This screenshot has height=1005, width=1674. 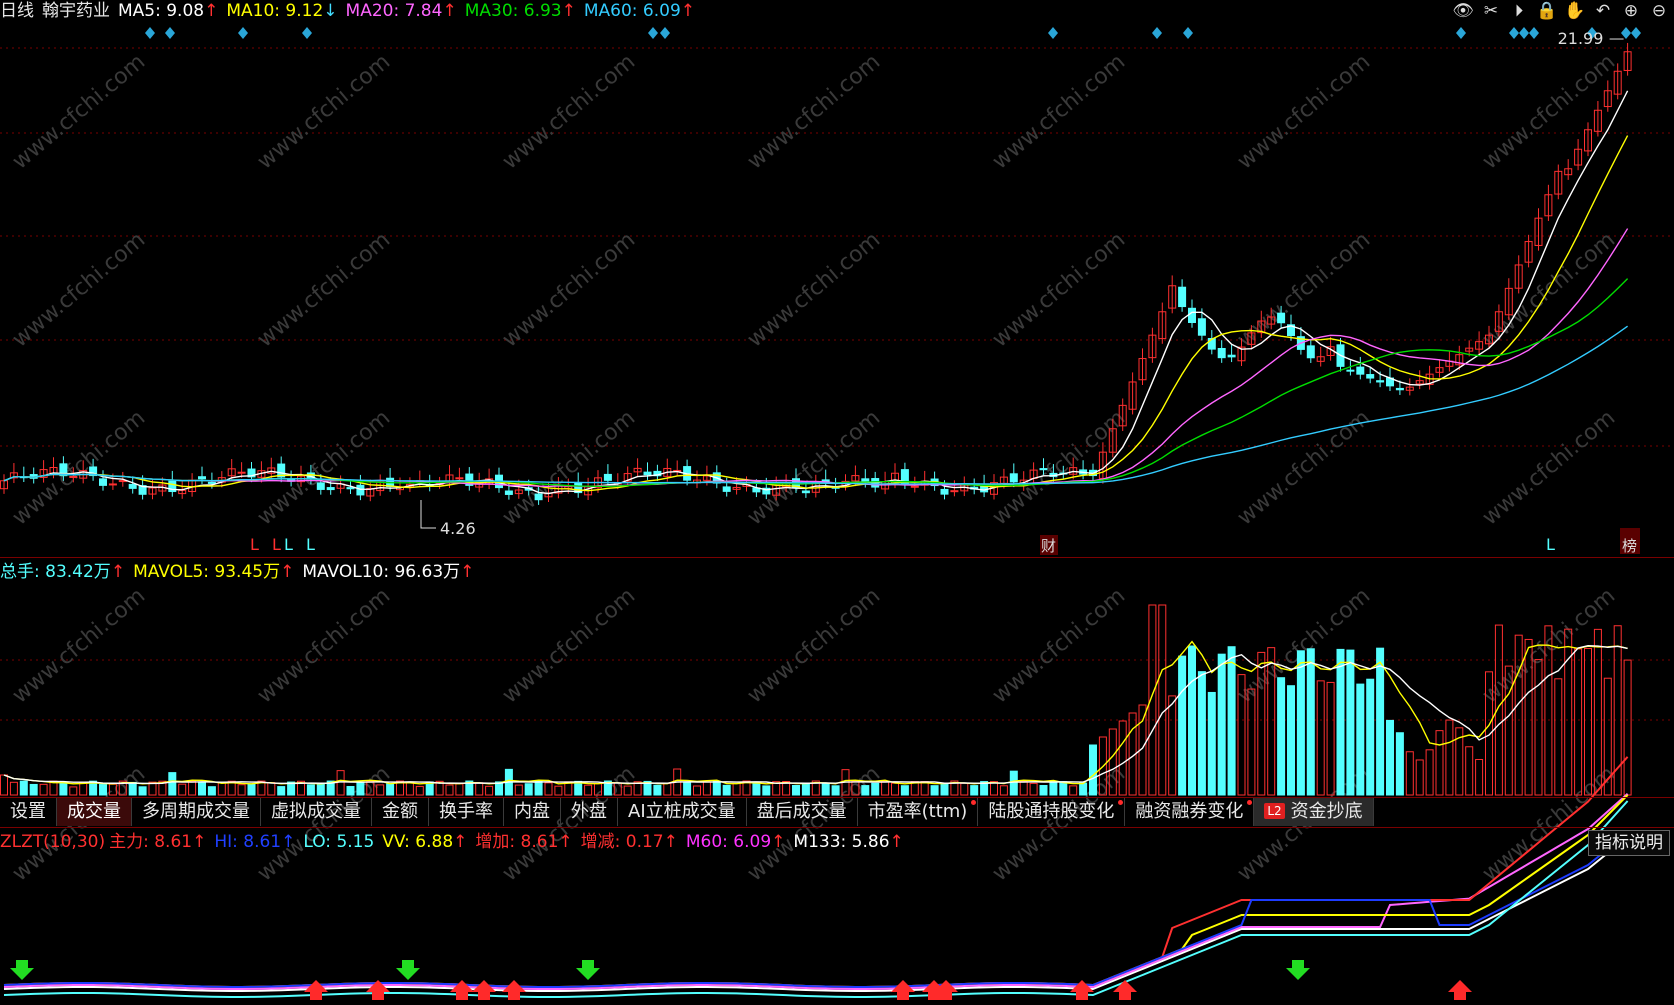 What do you see at coordinates (974, 802) in the screenshot?
I see `tab-dot` at bounding box center [974, 802].